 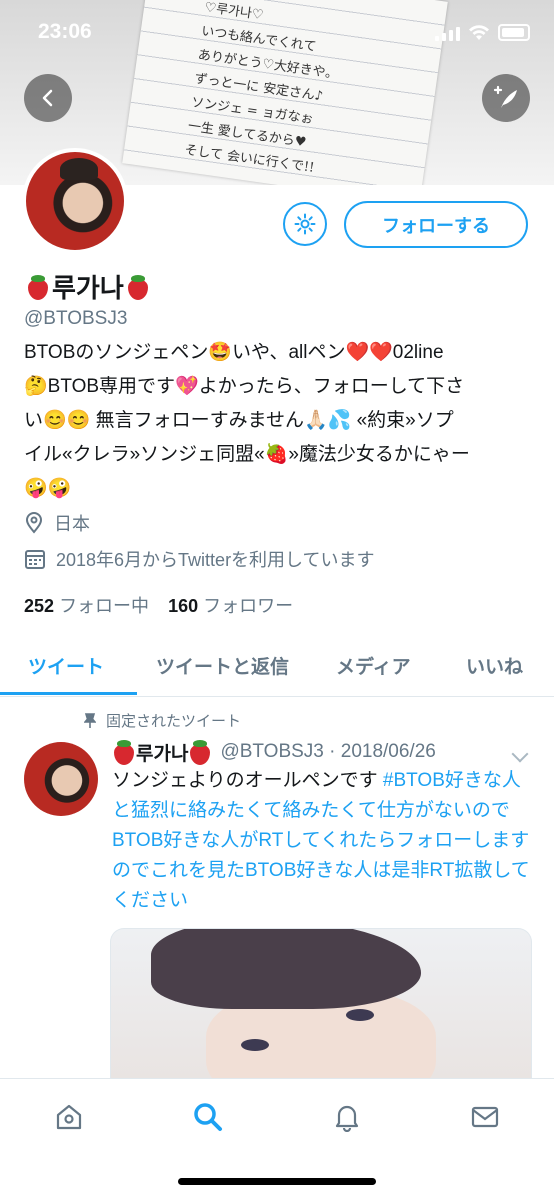 I want to click on location-pin-icon, so click(x=34, y=523).